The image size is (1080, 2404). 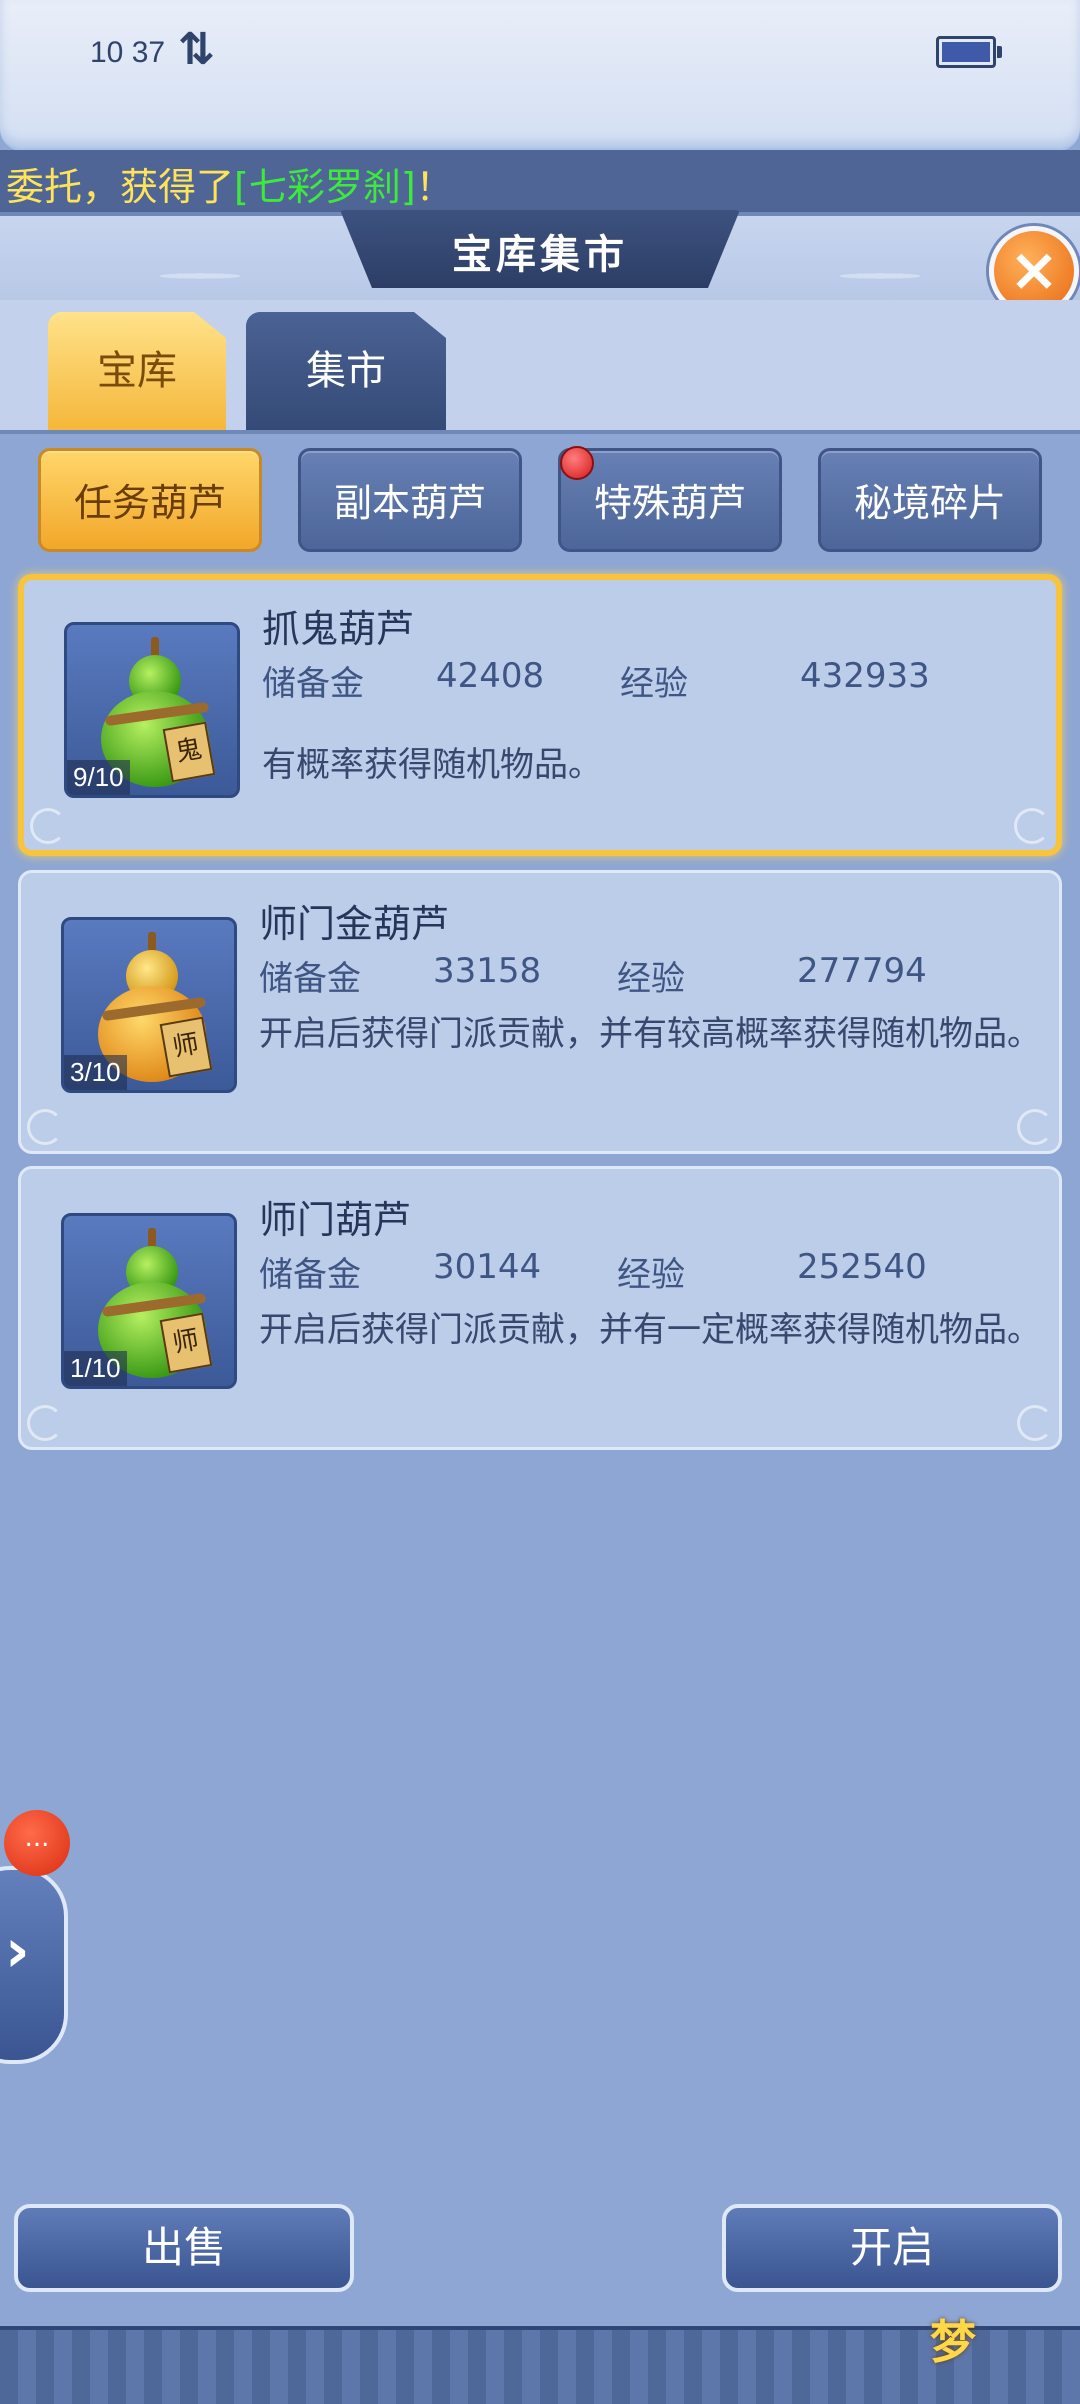 I want to click on item-name: 师门金葫芦, so click(x=354, y=924).